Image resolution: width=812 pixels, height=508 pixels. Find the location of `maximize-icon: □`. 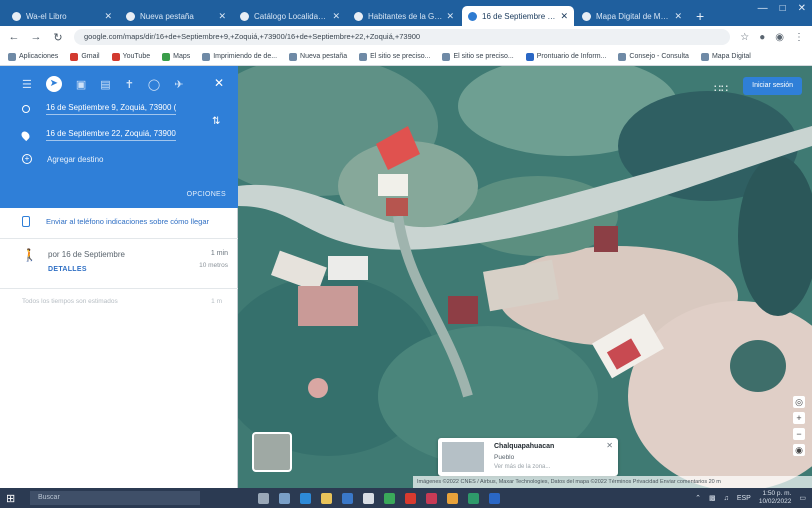

maximize-icon: □ is located at coordinates (783, 8).